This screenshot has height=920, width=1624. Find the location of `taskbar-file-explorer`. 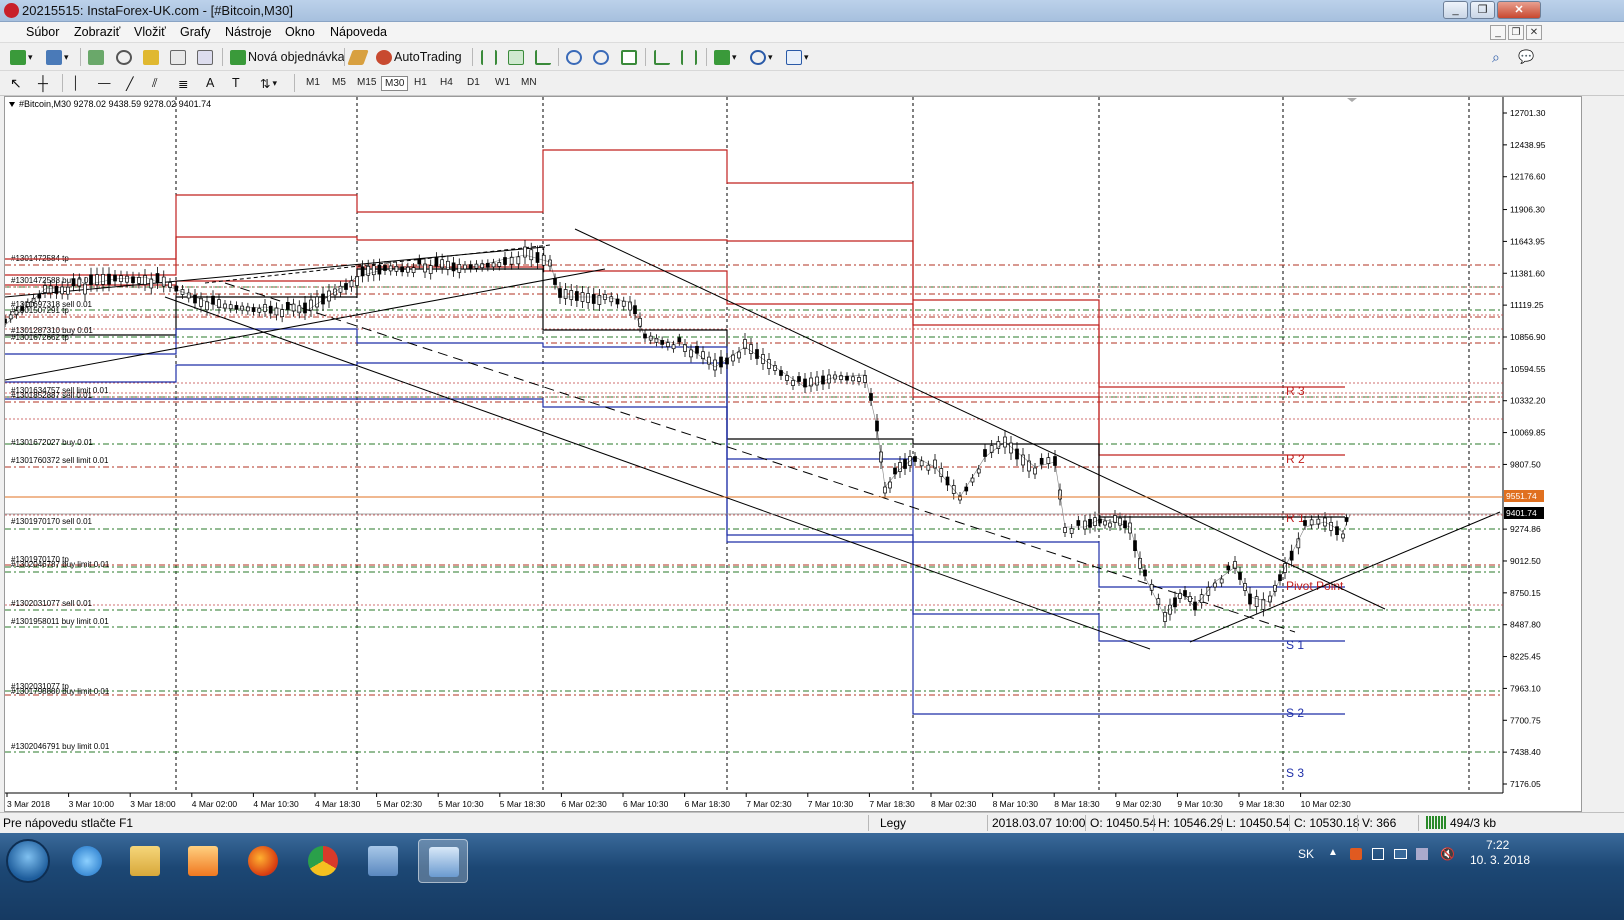

taskbar-file-explorer is located at coordinates (145, 861).